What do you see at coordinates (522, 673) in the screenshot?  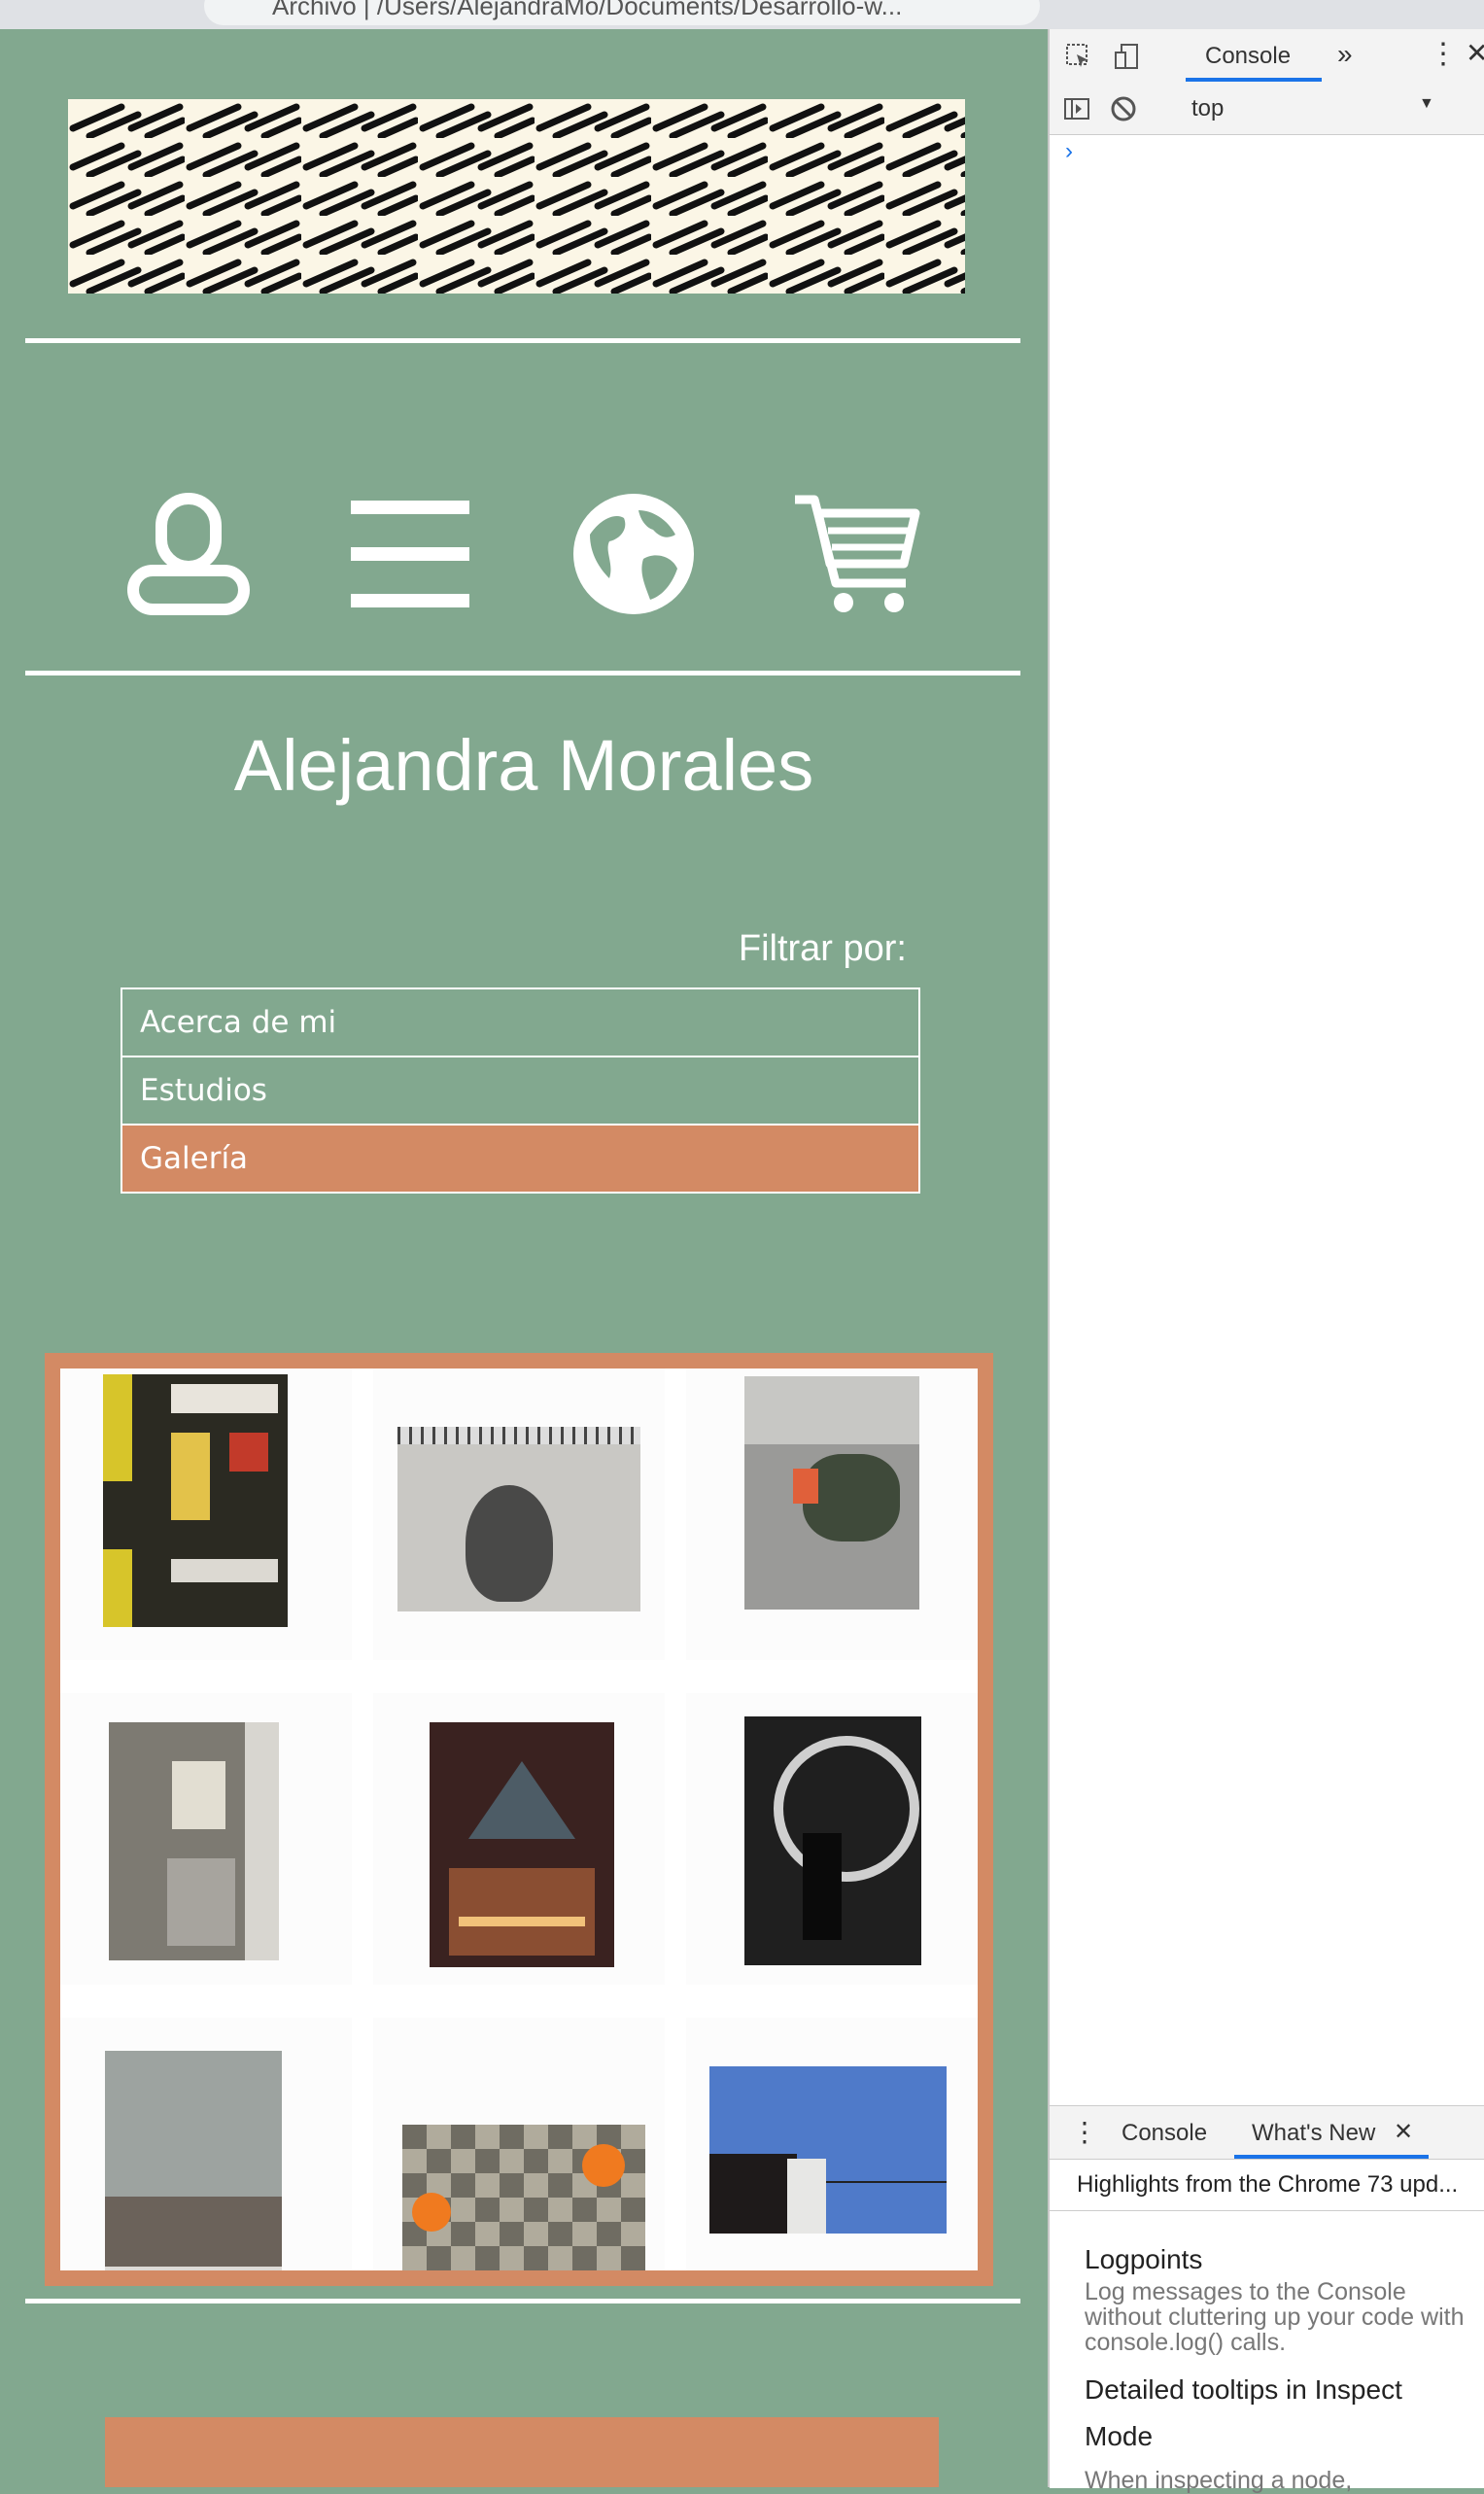 I see `divider-nav` at bounding box center [522, 673].